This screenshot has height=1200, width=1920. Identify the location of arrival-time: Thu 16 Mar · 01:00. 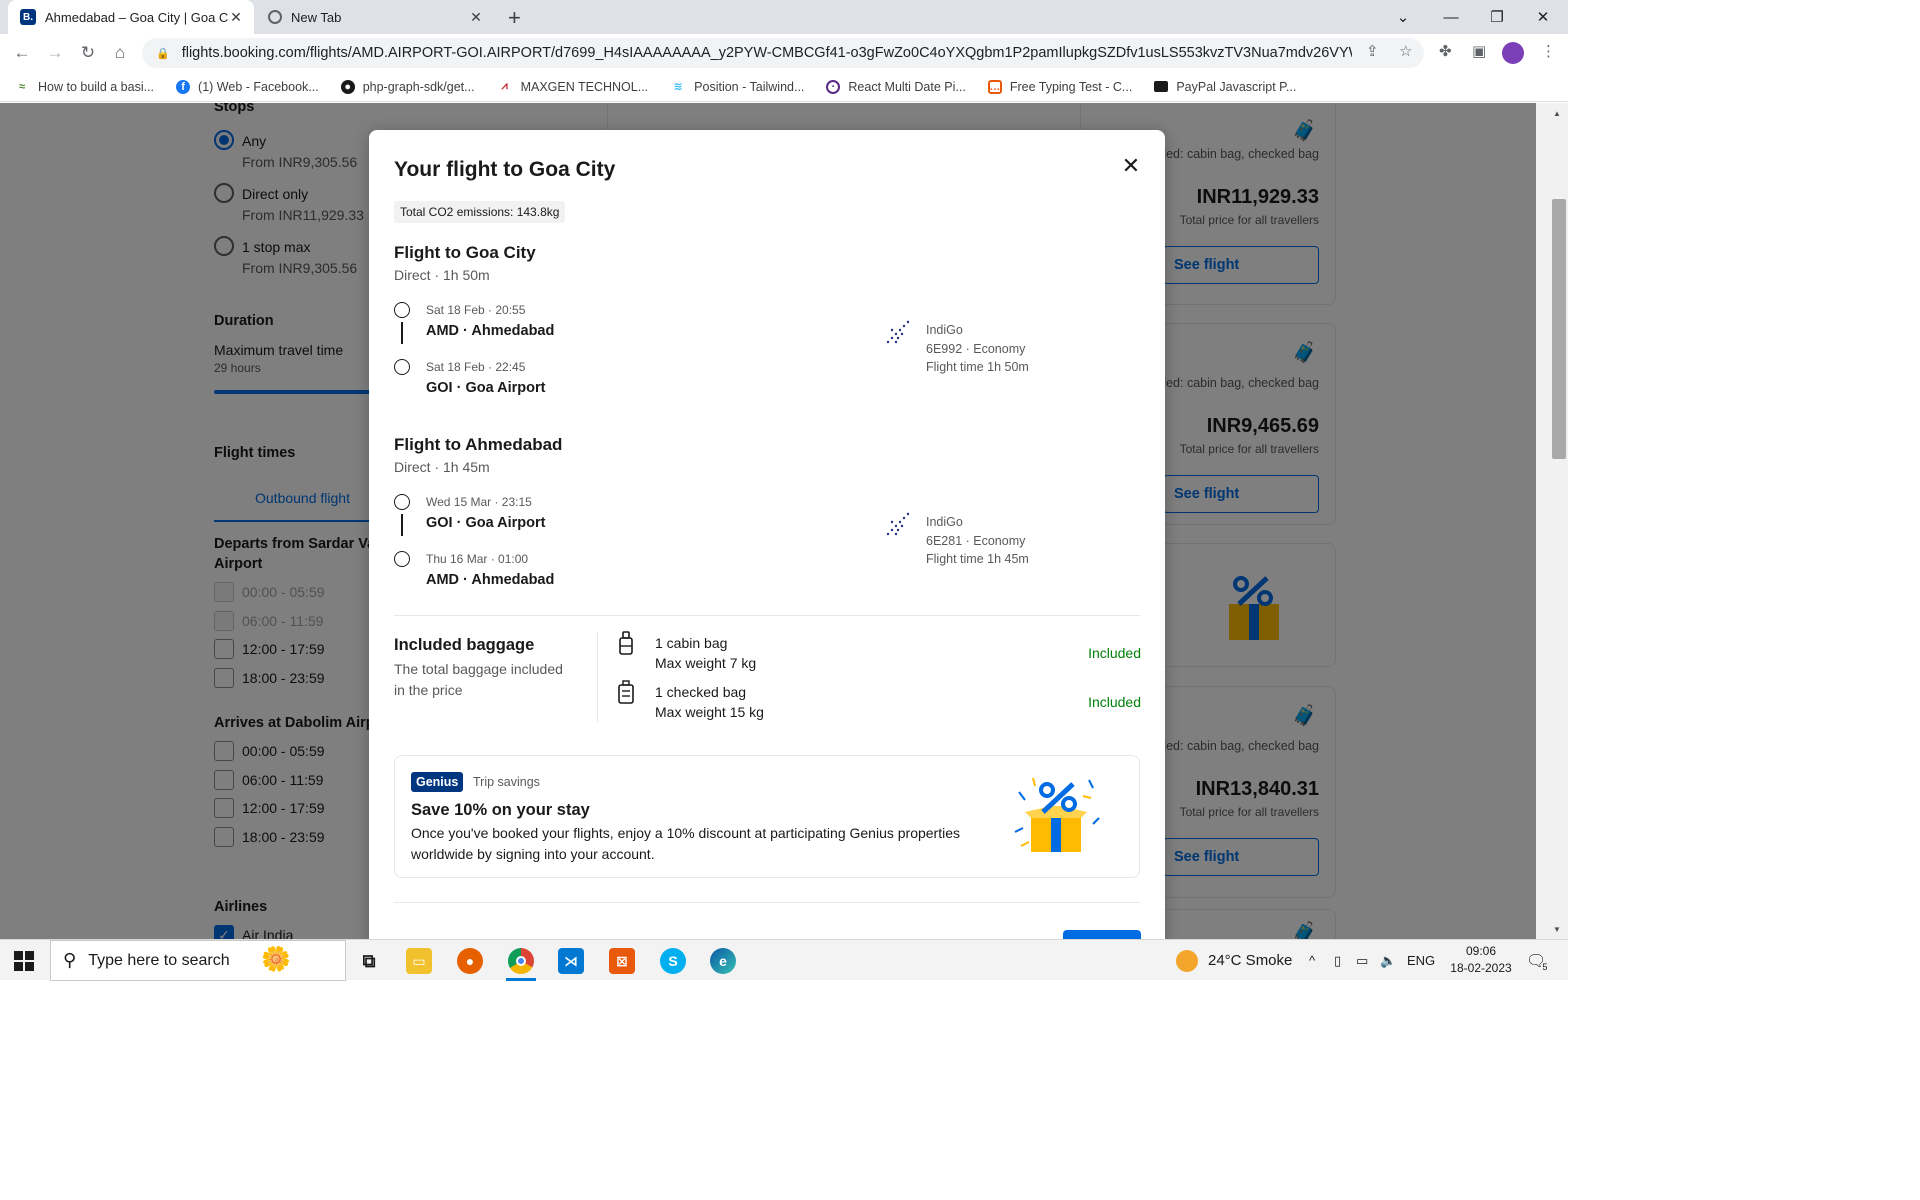
(477, 559).